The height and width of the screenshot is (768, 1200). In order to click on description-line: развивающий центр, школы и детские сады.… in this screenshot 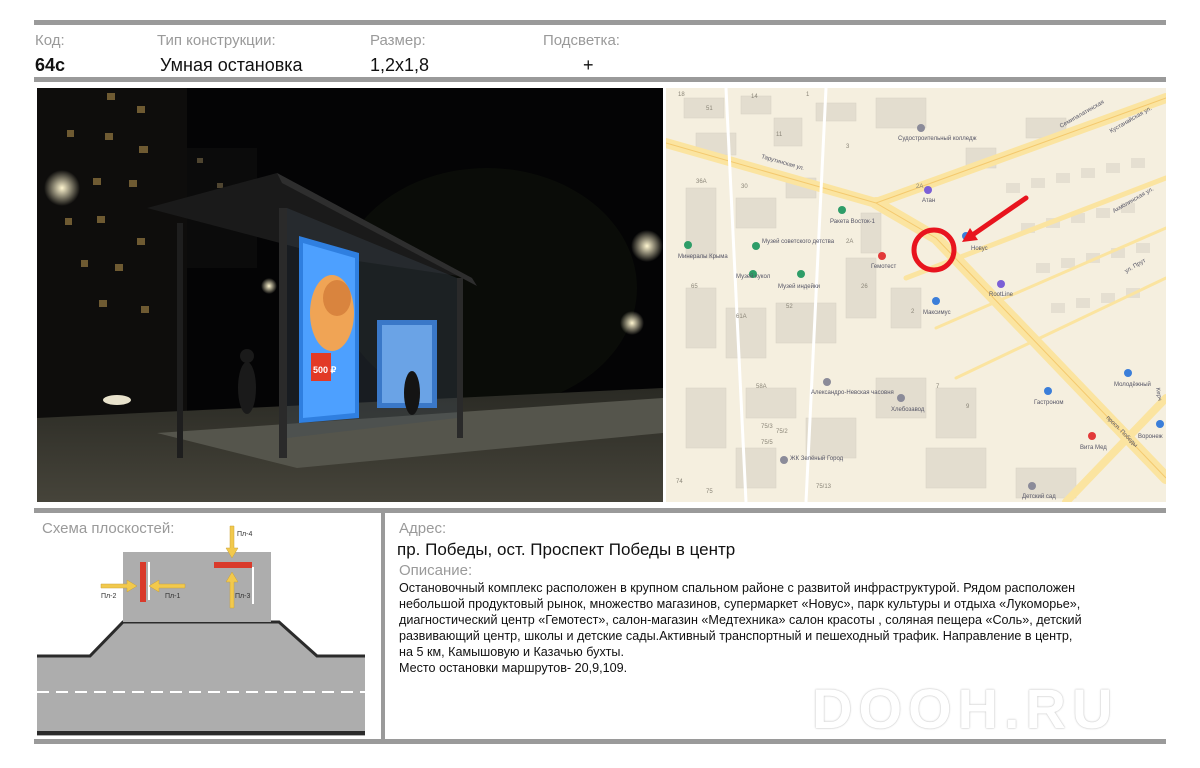, I will do `click(736, 636)`.